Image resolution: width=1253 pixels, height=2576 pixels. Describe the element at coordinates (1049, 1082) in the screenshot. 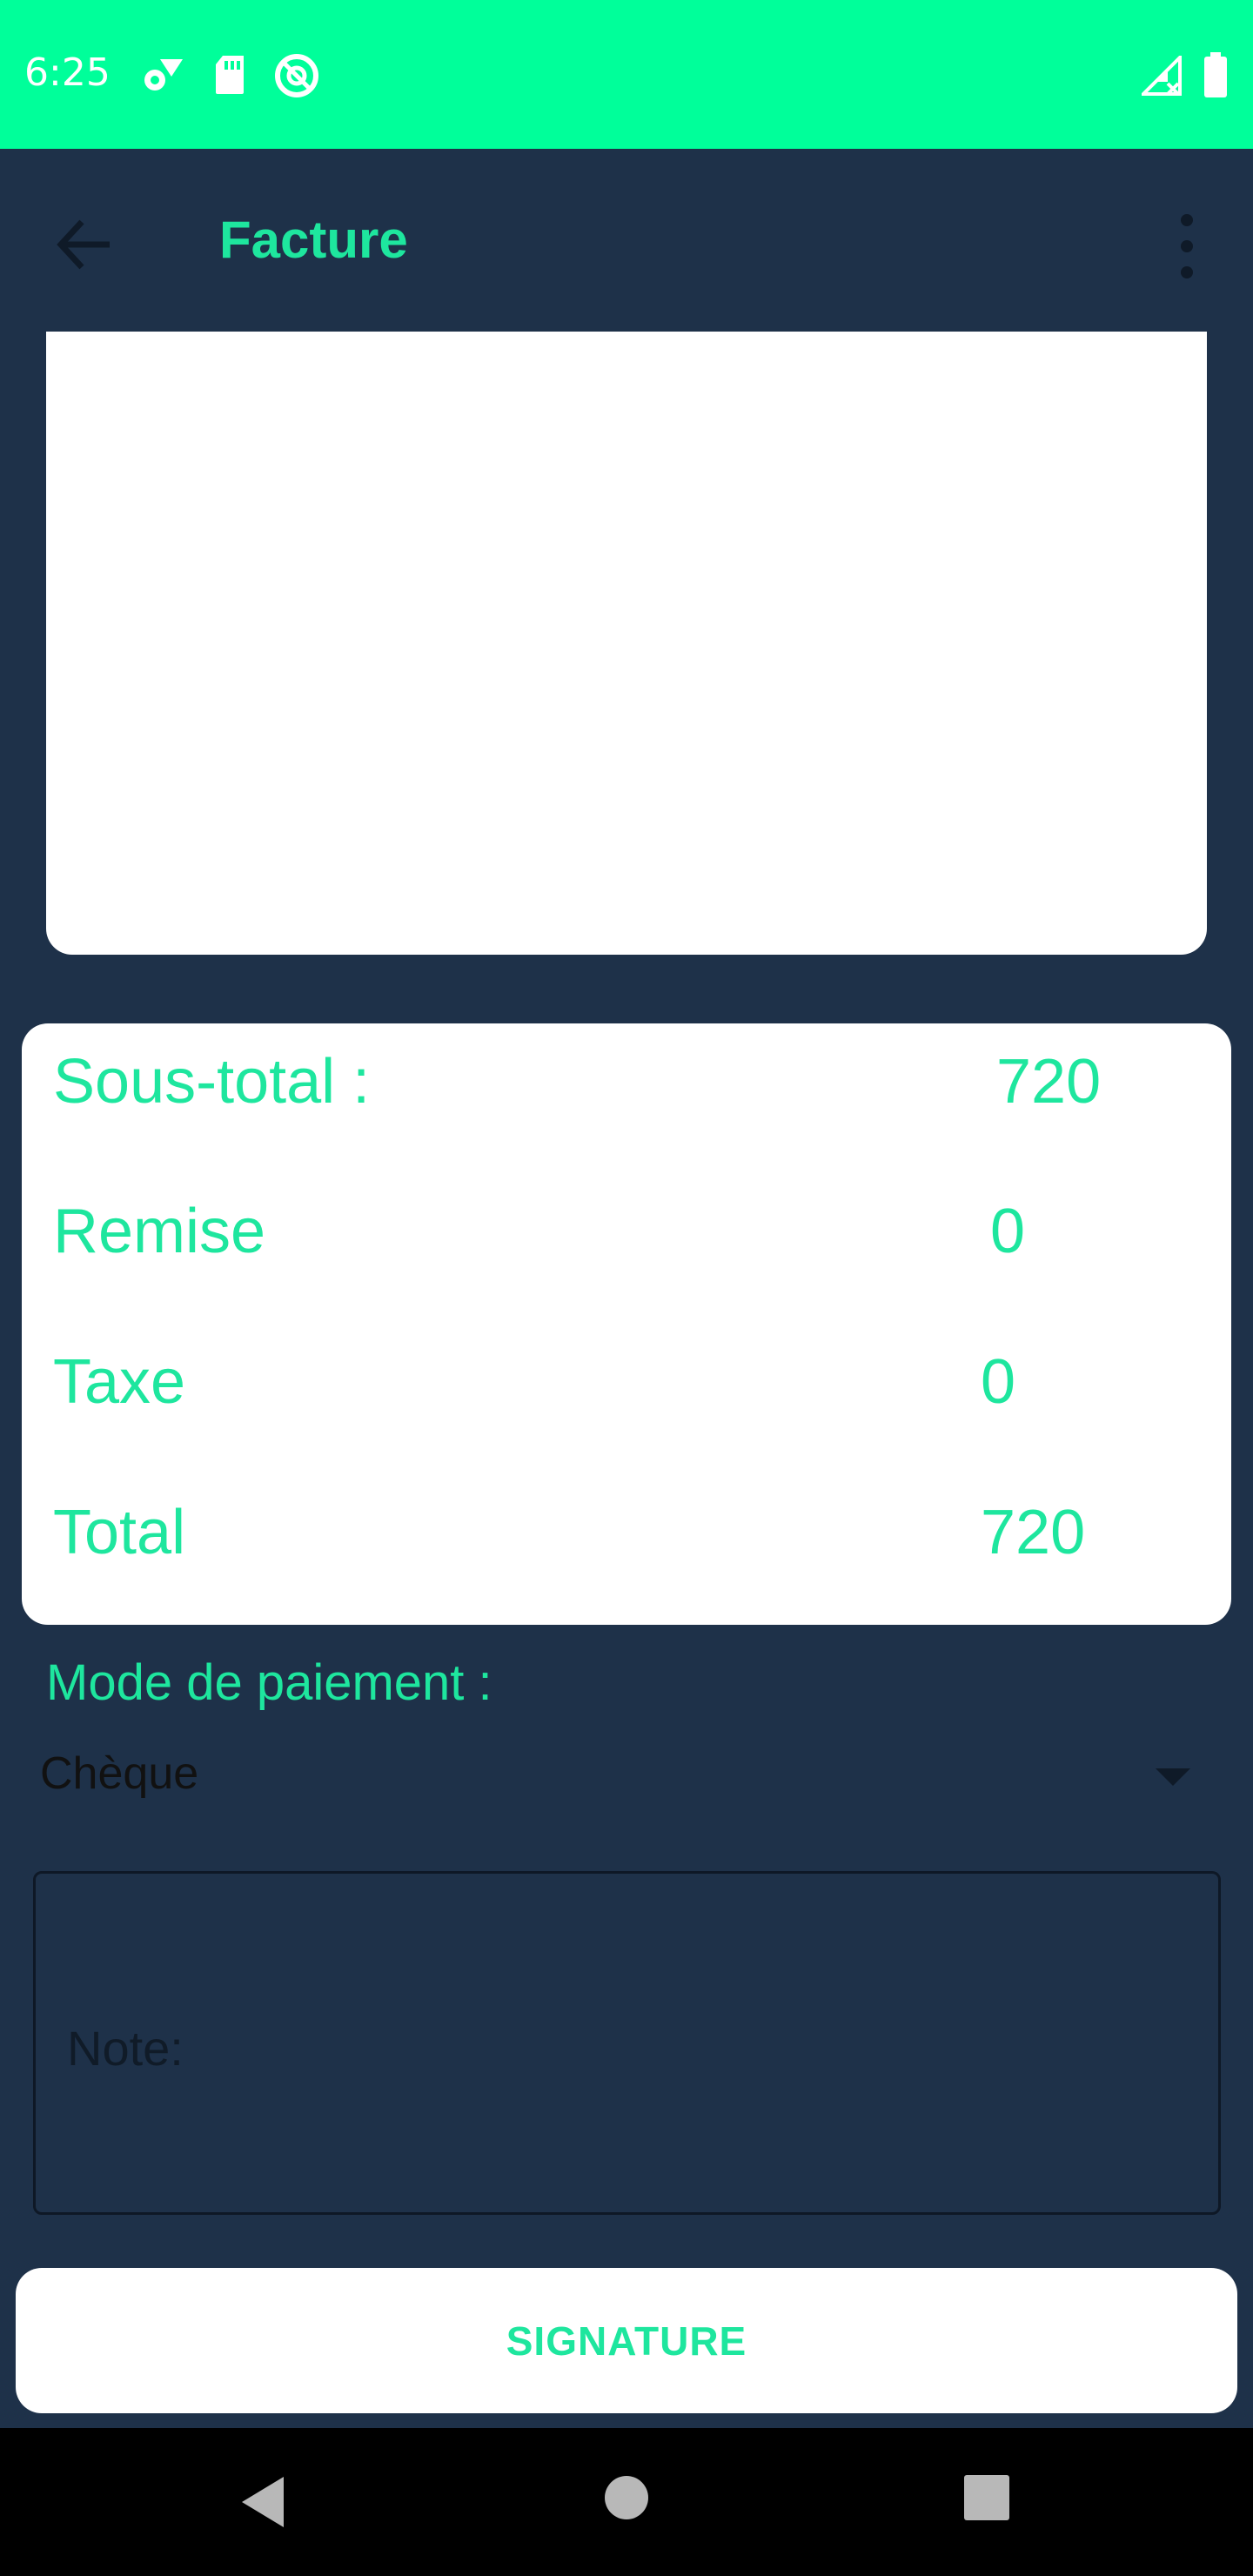

I see `subtotal-value: 720` at that location.